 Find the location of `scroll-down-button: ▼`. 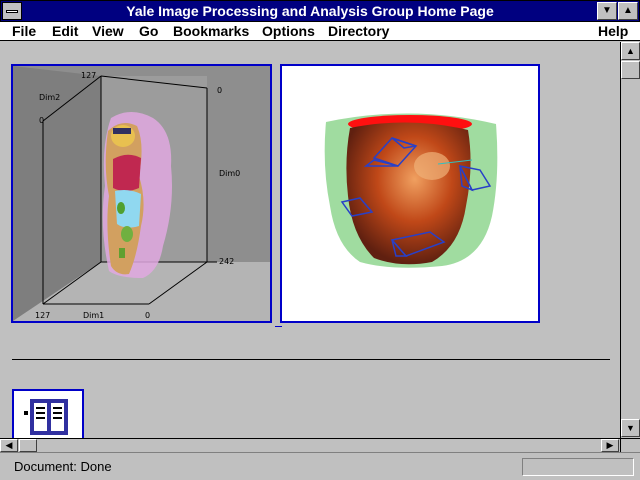

scroll-down-button: ▼ is located at coordinates (630, 428).